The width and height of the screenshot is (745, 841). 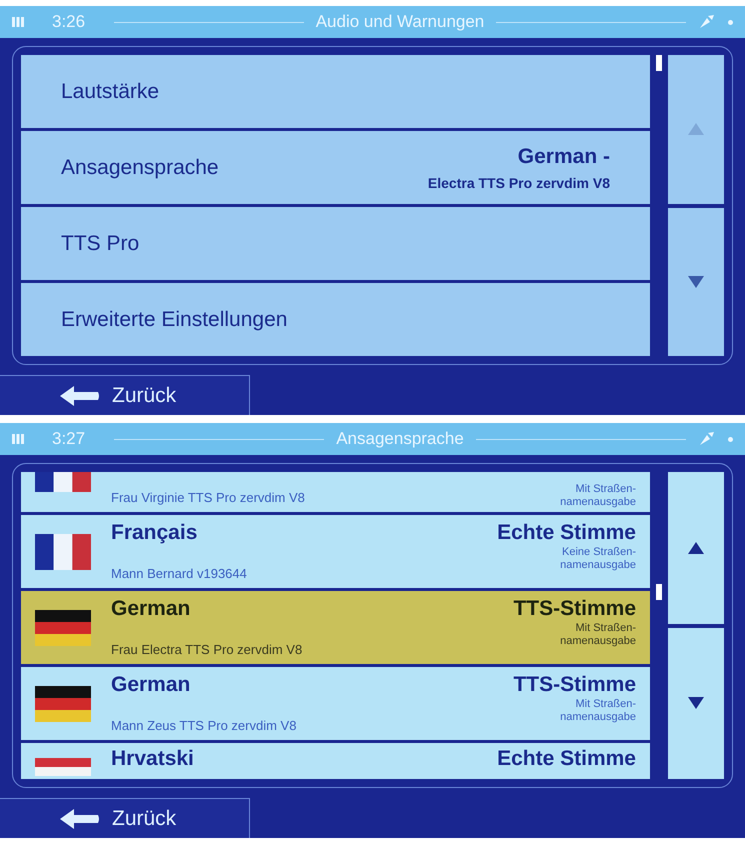 I want to click on clock-time: 3:26, so click(x=69, y=22).